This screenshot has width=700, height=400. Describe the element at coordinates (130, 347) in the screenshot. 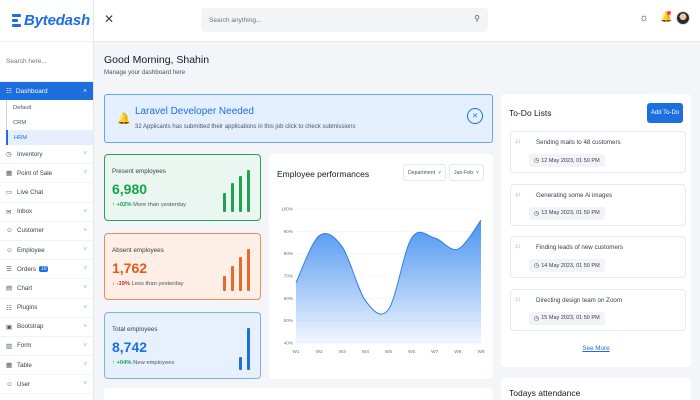

I see `stat-value: 8,742` at that location.